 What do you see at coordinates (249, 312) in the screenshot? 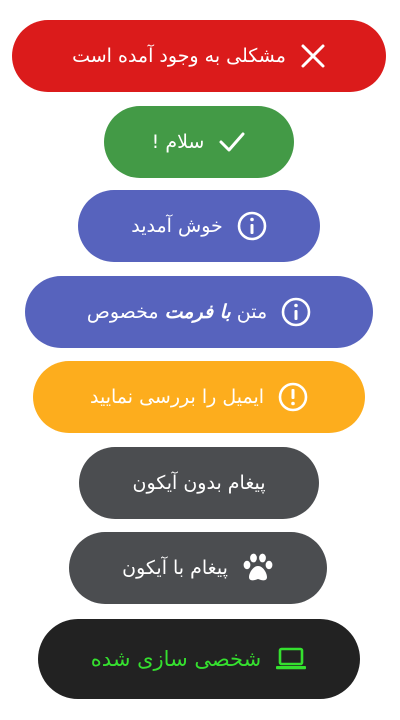
I see `formatted-text-before: متن` at bounding box center [249, 312].